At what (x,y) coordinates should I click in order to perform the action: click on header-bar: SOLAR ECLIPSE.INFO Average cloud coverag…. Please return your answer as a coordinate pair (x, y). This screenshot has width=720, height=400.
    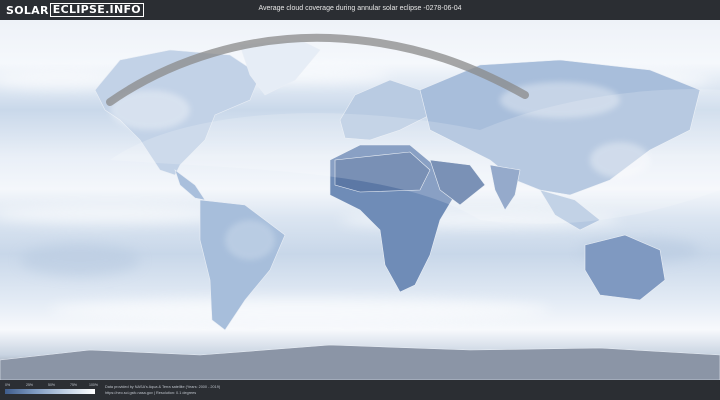
    Looking at the image, I should click on (360, 10).